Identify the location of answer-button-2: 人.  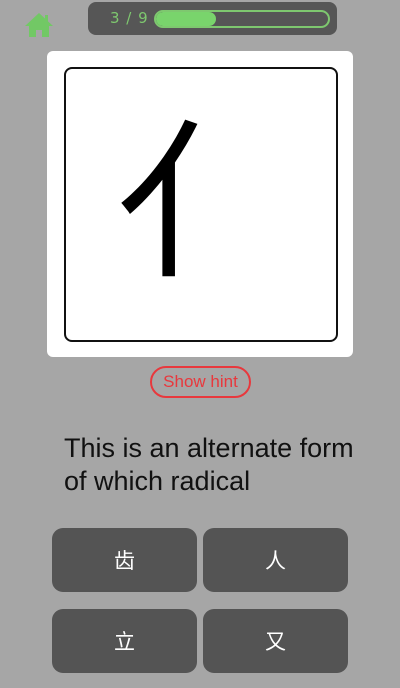
(275, 560).